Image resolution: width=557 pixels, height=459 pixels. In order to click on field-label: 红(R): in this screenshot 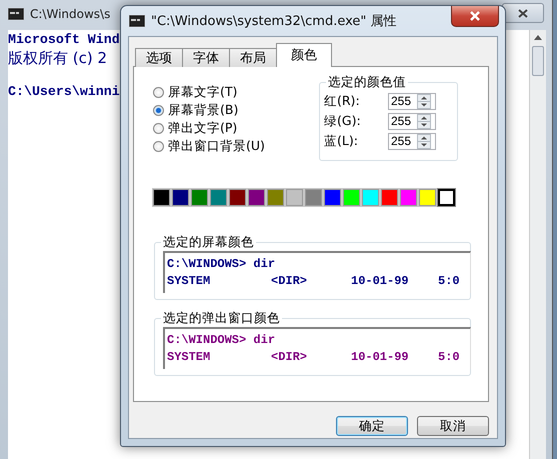, I will do `click(342, 101)`.